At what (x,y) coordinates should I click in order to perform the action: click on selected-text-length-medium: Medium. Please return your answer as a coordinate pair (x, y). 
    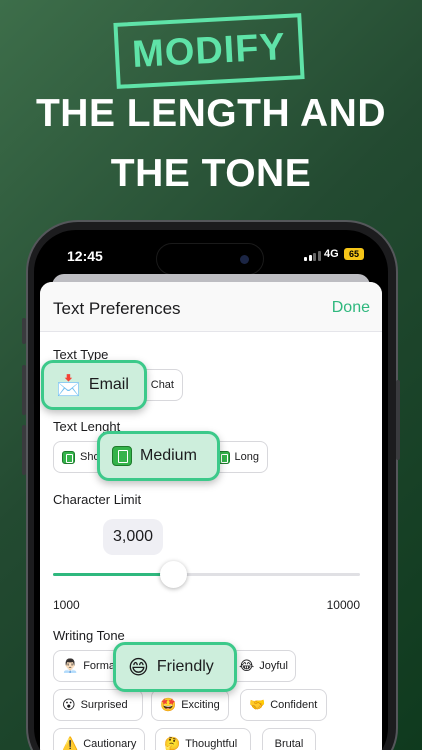
    Looking at the image, I should click on (158, 456).